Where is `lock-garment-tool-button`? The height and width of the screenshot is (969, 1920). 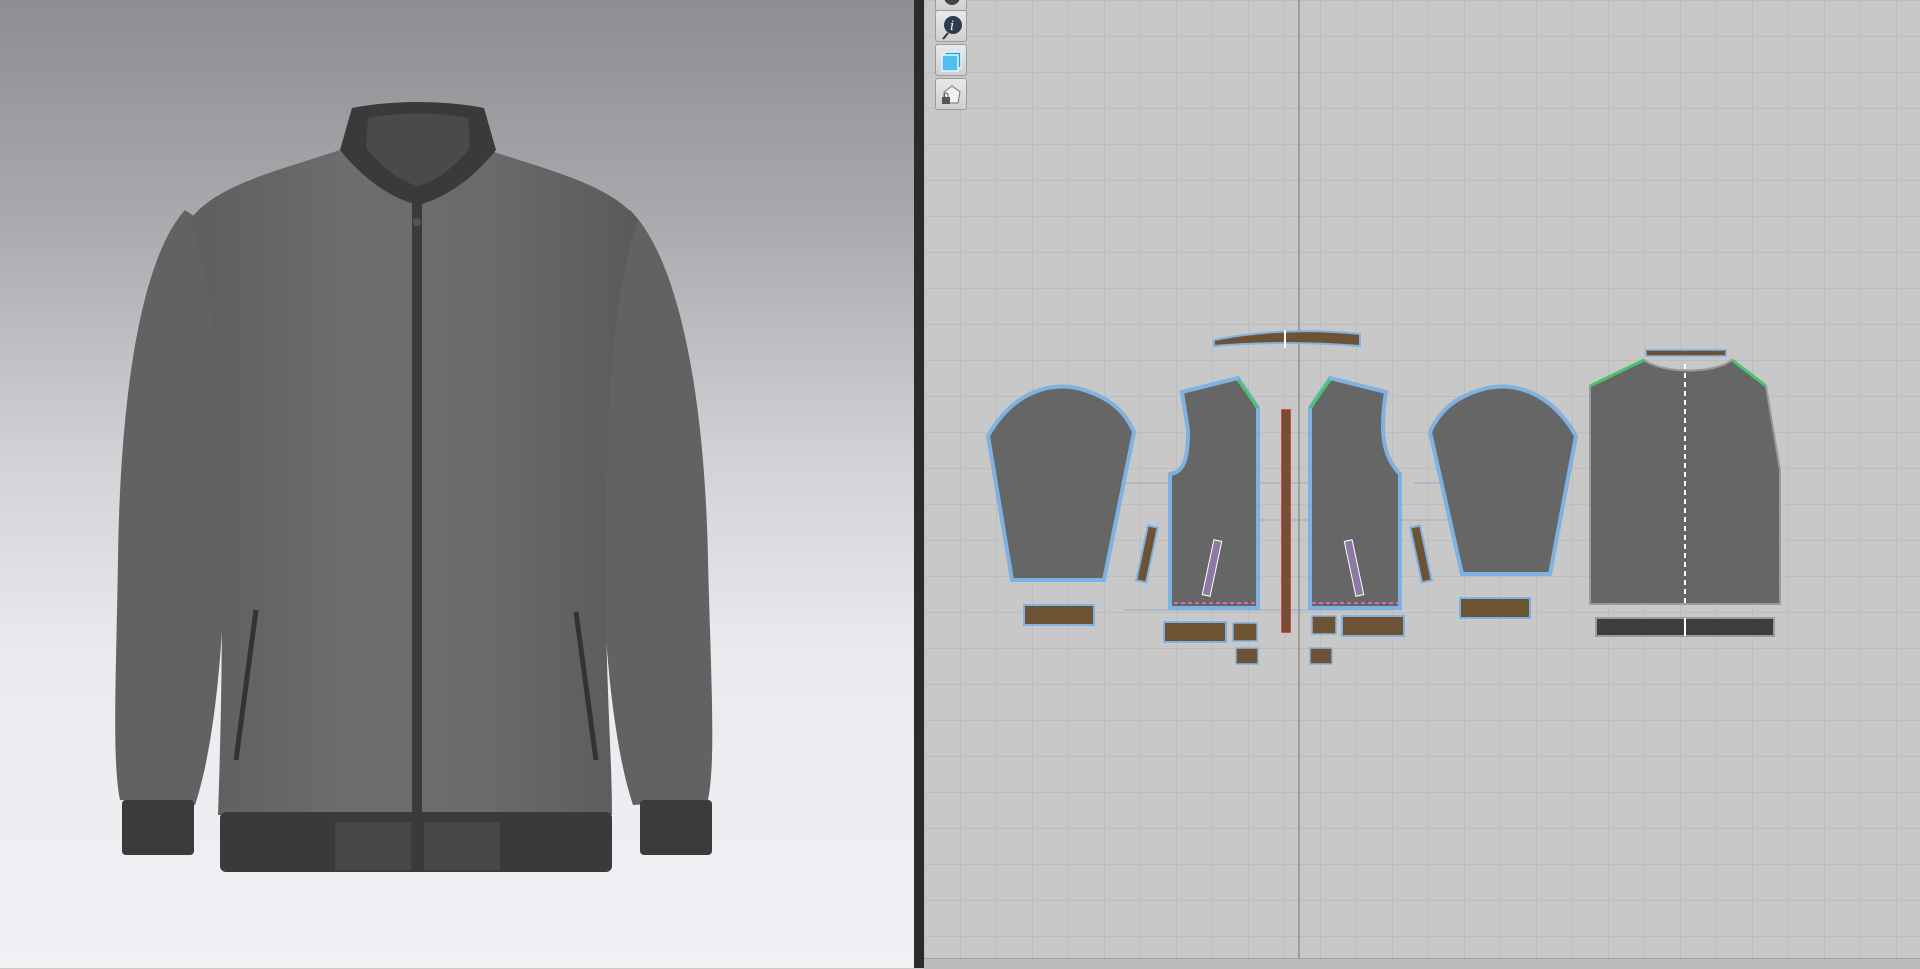
lock-garment-tool-button is located at coordinates (951, 94).